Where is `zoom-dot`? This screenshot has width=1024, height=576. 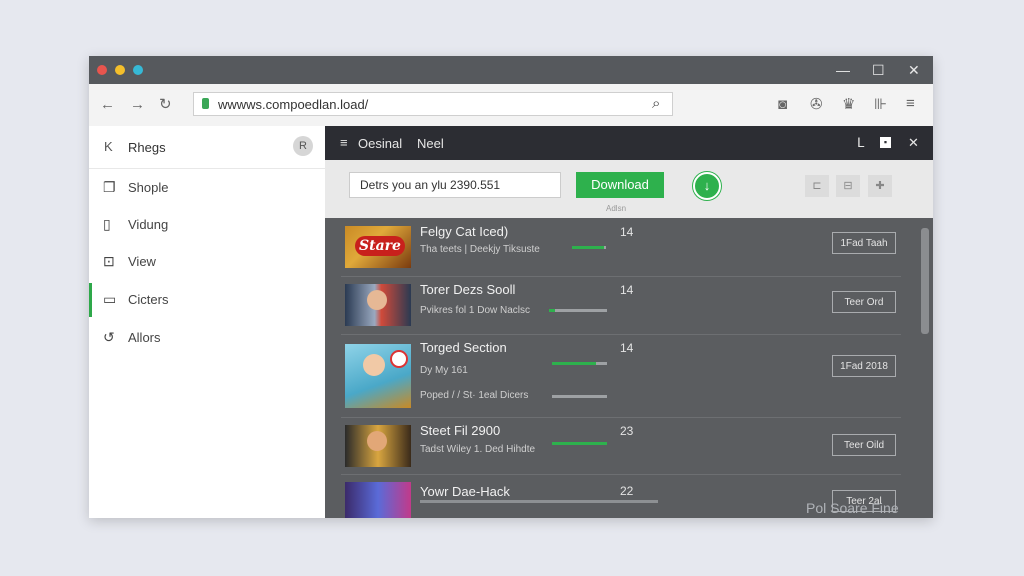
zoom-dot is located at coordinates (138, 70).